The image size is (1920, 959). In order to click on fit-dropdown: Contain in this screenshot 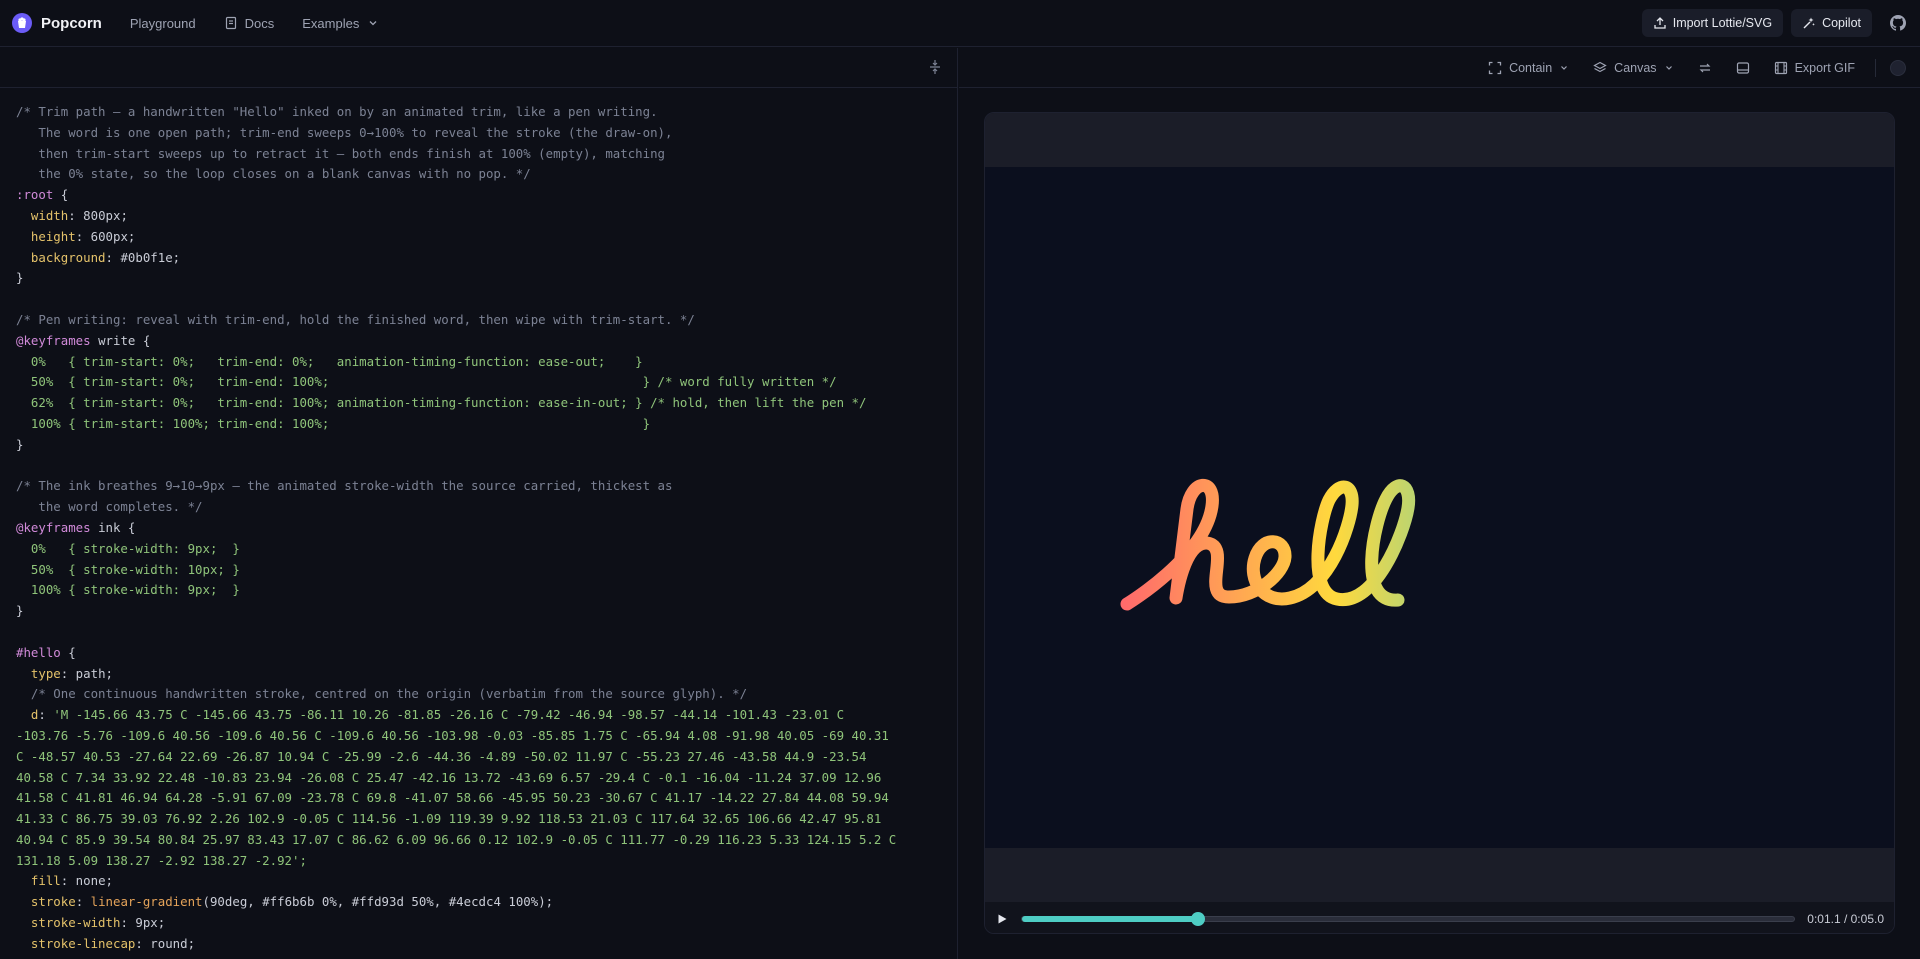, I will do `click(1528, 68)`.